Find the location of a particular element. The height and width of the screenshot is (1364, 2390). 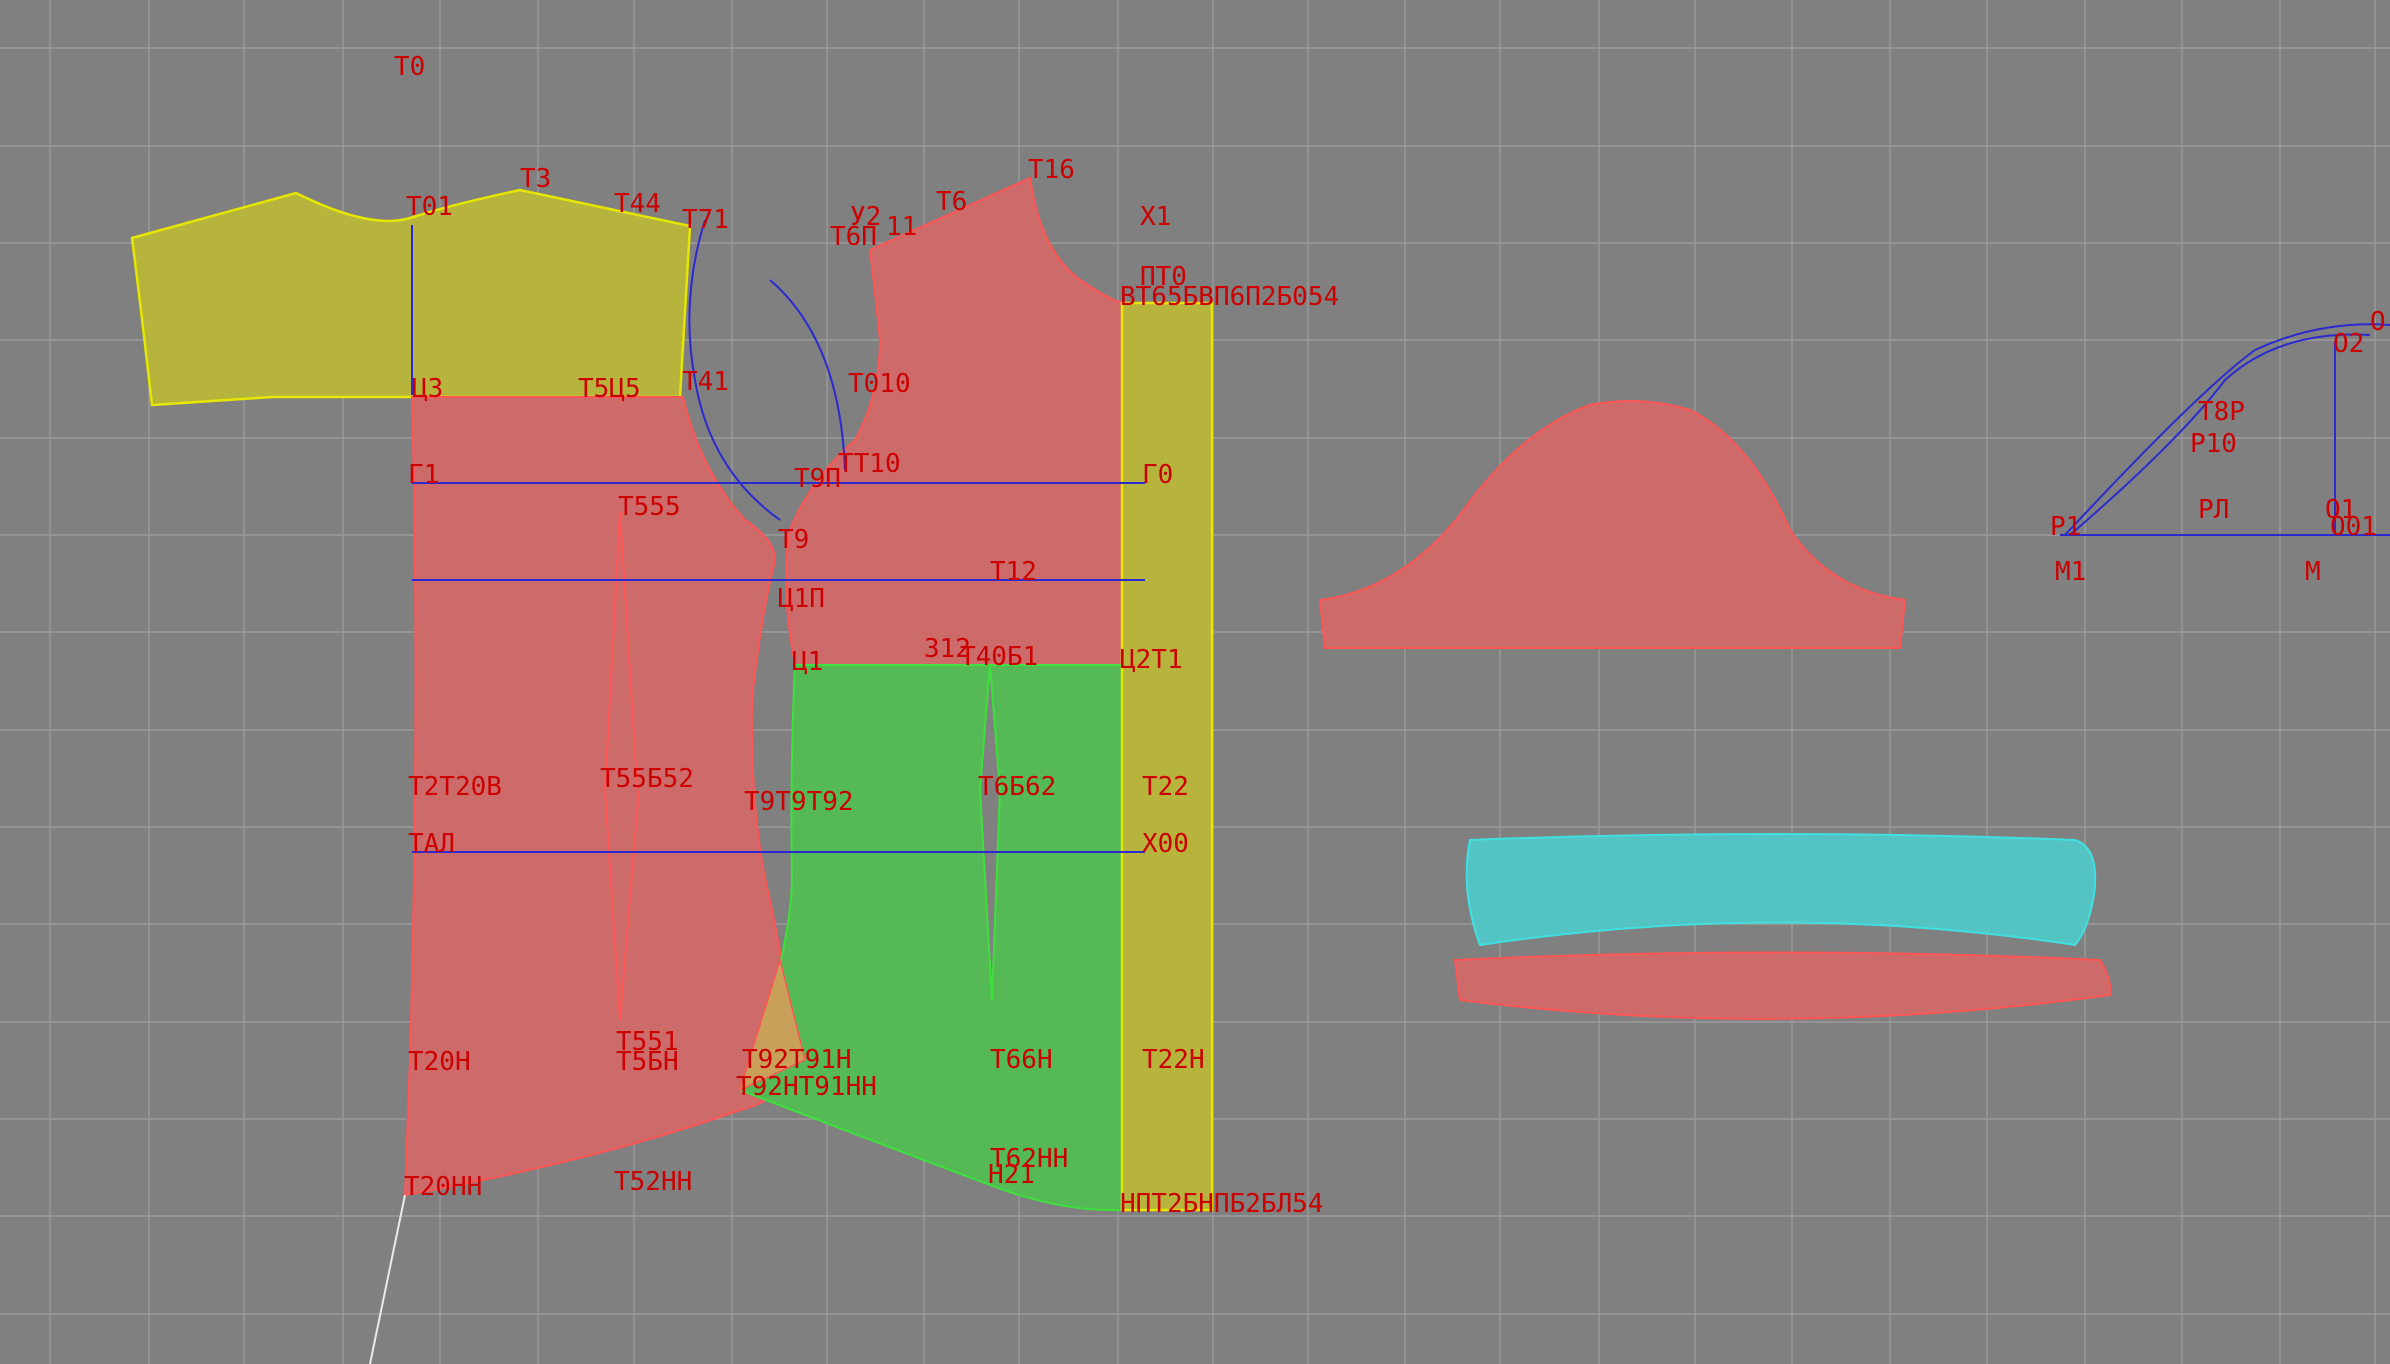

label-h21: Н21 is located at coordinates (1011, 1175).